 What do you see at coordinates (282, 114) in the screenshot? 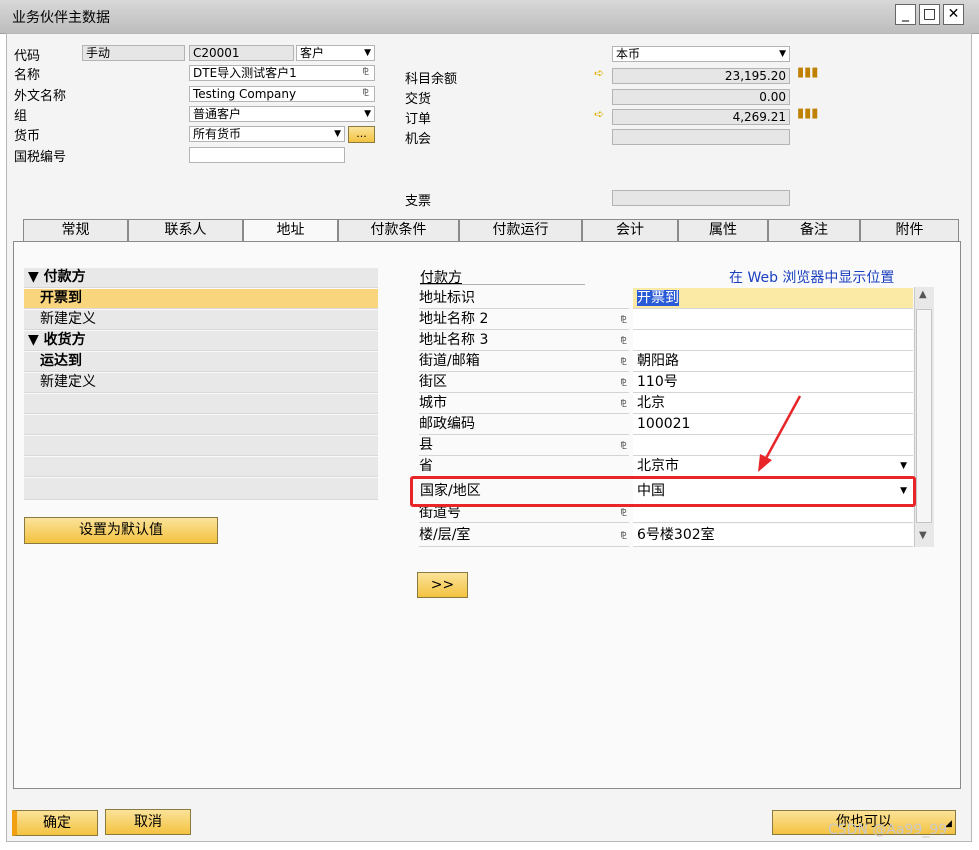
I see `group-select: 普通客户 ▼` at bounding box center [282, 114].